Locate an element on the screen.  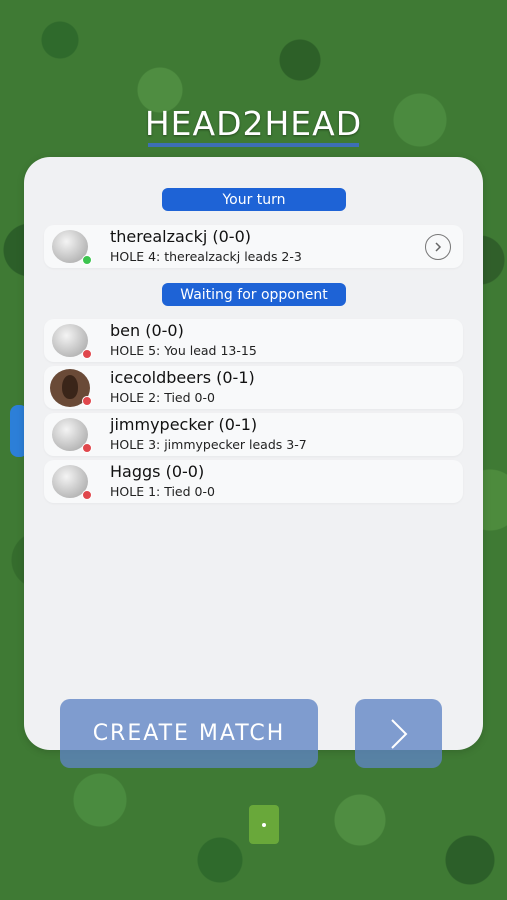
match-detail: HOLE 1: Tied 0-0 is located at coordinates (162, 491).